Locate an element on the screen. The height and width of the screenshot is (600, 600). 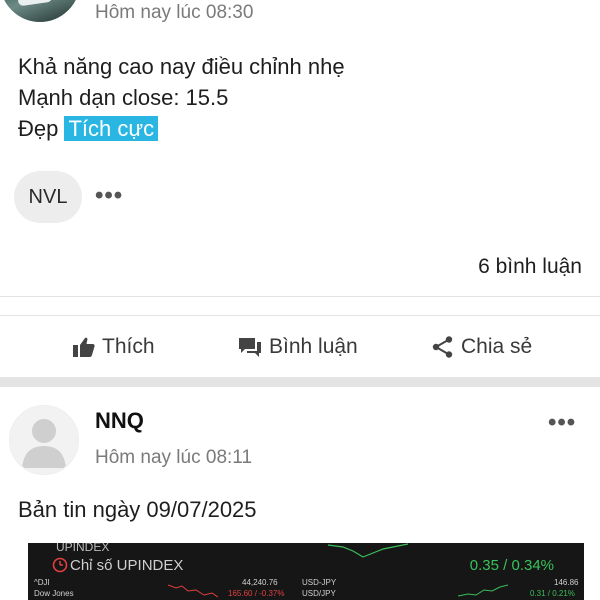
comments-count: 6 bình luận is located at coordinates (530, 267).